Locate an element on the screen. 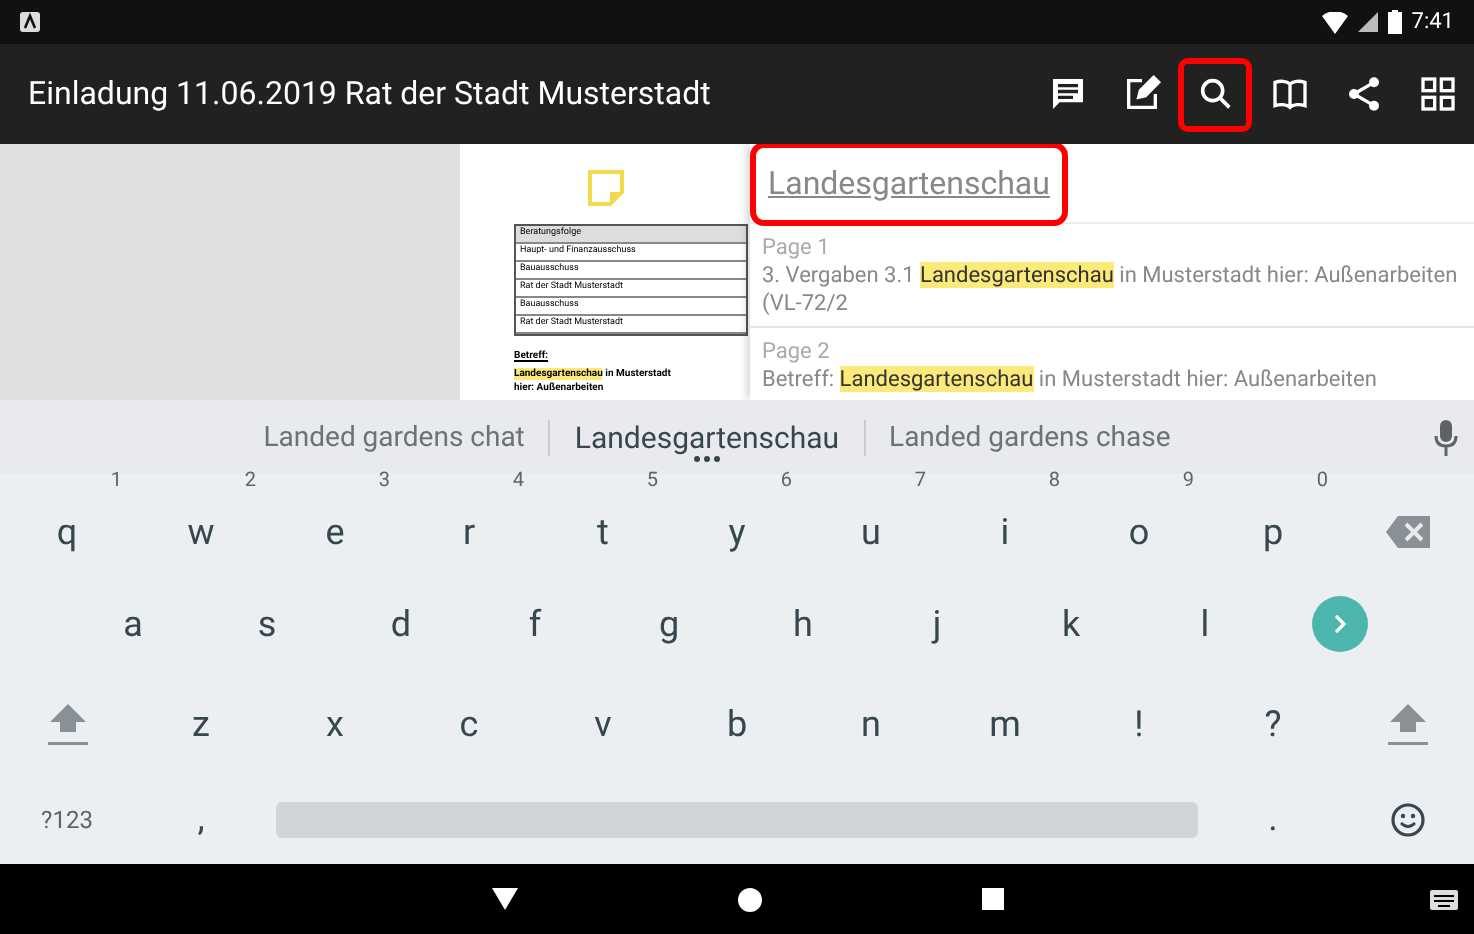 This screenshot has width=1474, height=934. search-query: Landesgartenschau is located at coordinates (909, 184).